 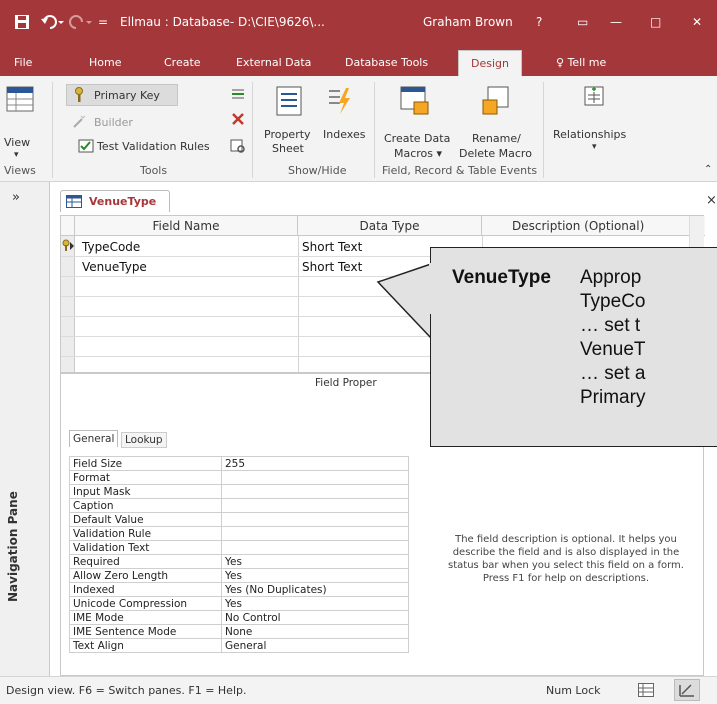 I want to click on close-button: ✕, so click(x=697, y=22).